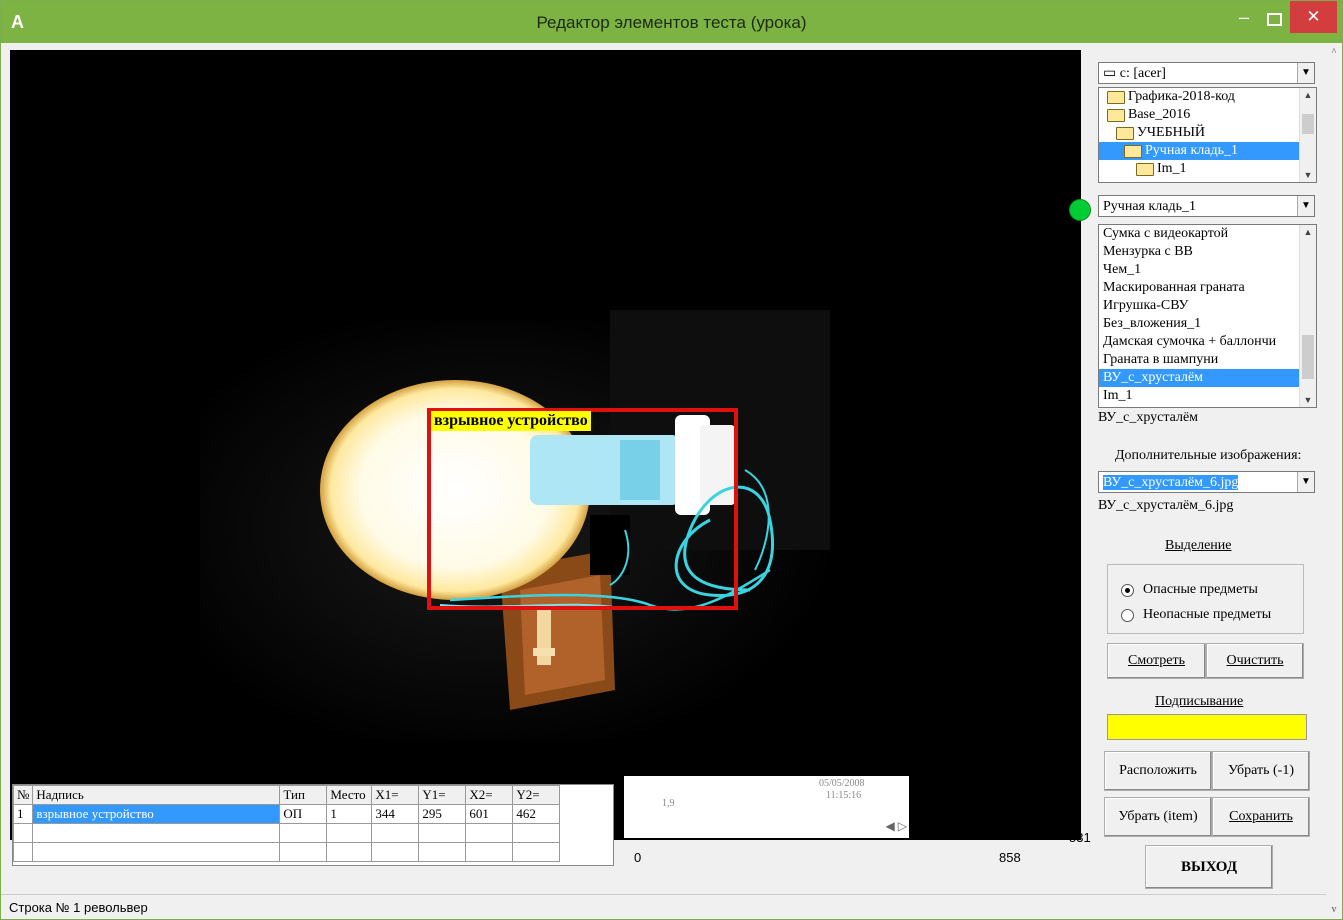 The image size is (1343, 920). Describe the element at coordinates (1207, 306) in the screenshot. I see `list-item: Игрушка-СВУ` at that location.